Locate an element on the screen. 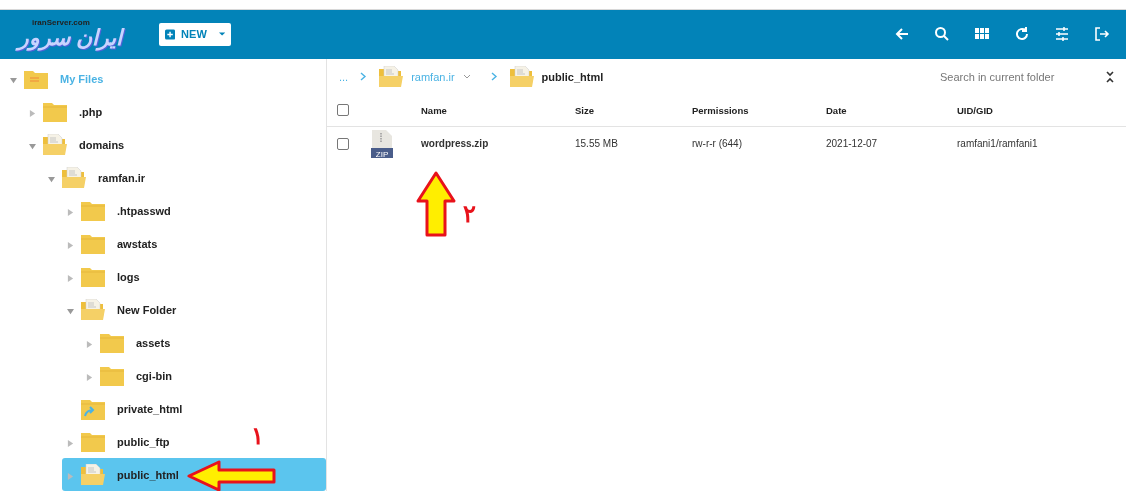 Image resolution: width=1126 pixels, height=491 pixels. tree-item: New Folder is located at coordinates (92, 309).